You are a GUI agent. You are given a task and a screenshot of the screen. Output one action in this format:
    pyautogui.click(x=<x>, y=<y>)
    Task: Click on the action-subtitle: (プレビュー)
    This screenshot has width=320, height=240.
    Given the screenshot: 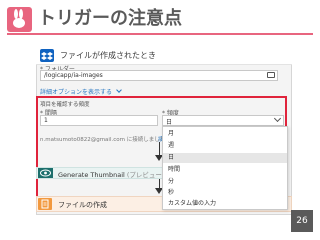 What is the action you would take?
    pyautogui.click(x=145, y=175)
    